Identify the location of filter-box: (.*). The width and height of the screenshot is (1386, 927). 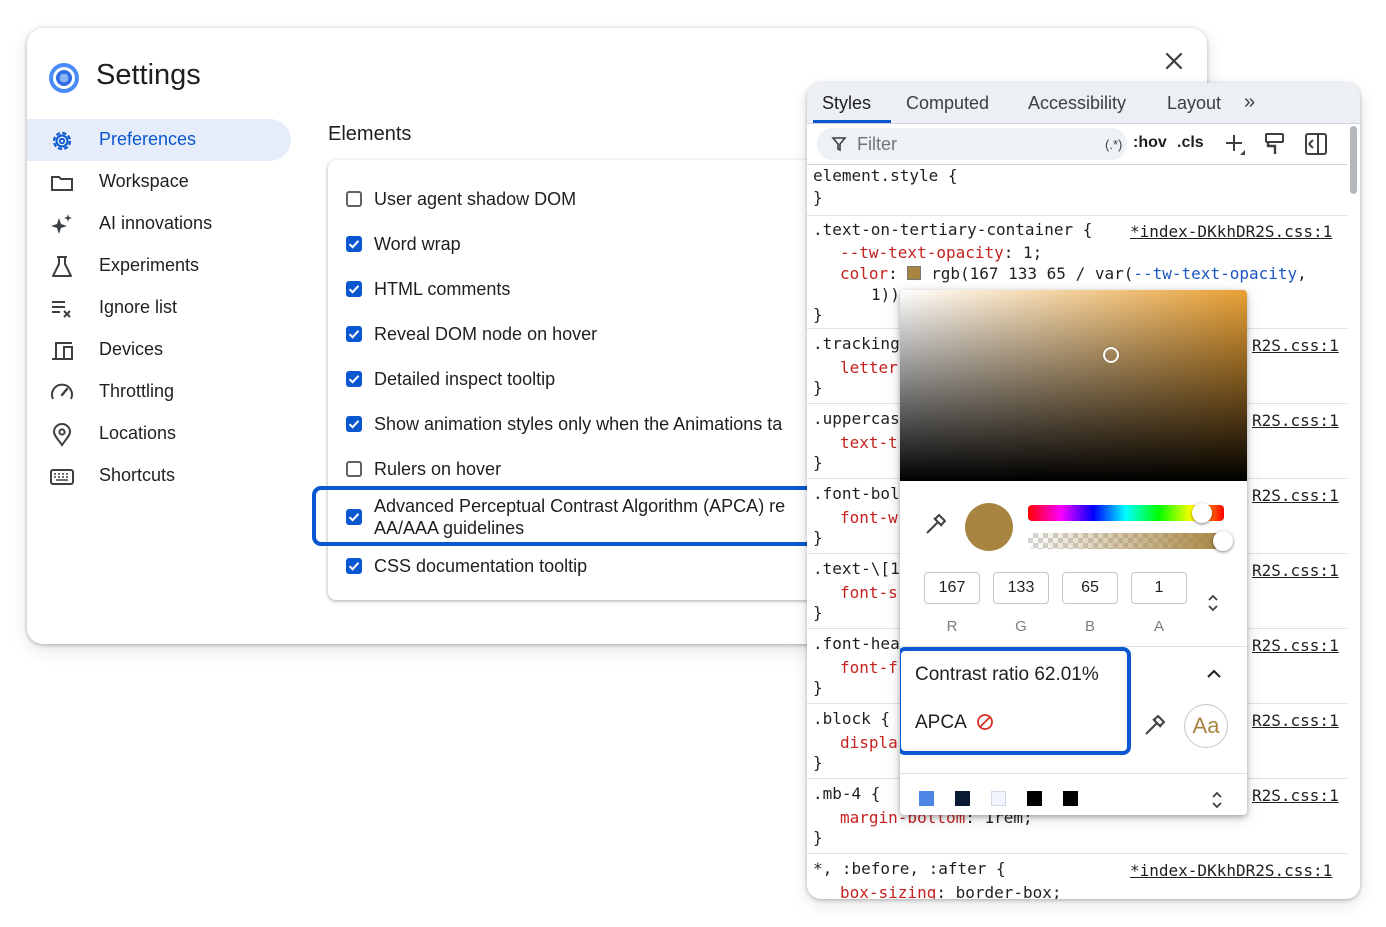
(972, 144).